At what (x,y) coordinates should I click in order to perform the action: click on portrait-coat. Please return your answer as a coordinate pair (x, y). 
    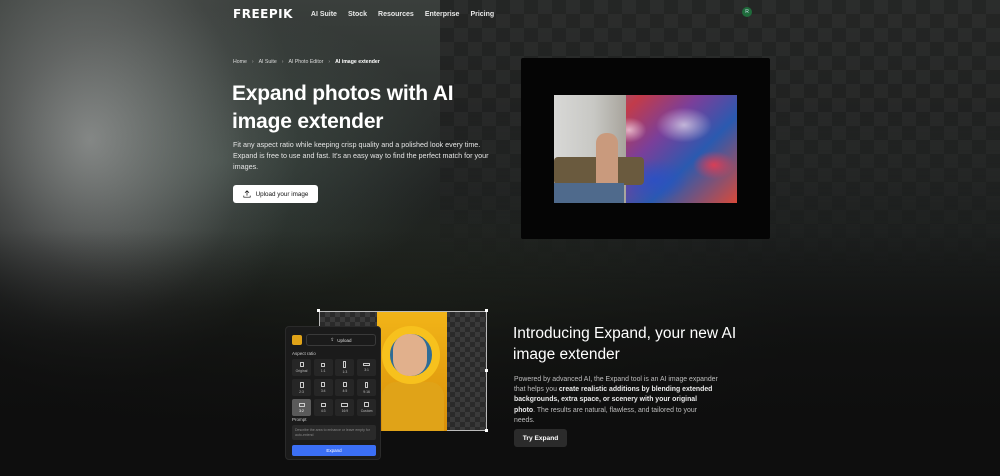
    Looking at the image, I should click on (413, 406).